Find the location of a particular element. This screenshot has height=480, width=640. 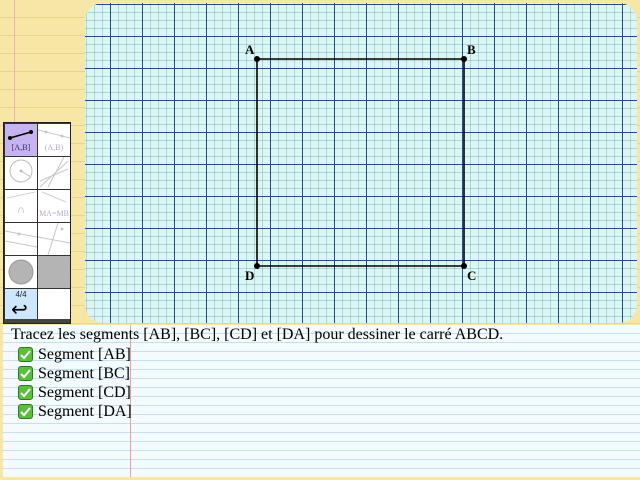

task-item: Segment [AB] is located at coordinates (75, 354).